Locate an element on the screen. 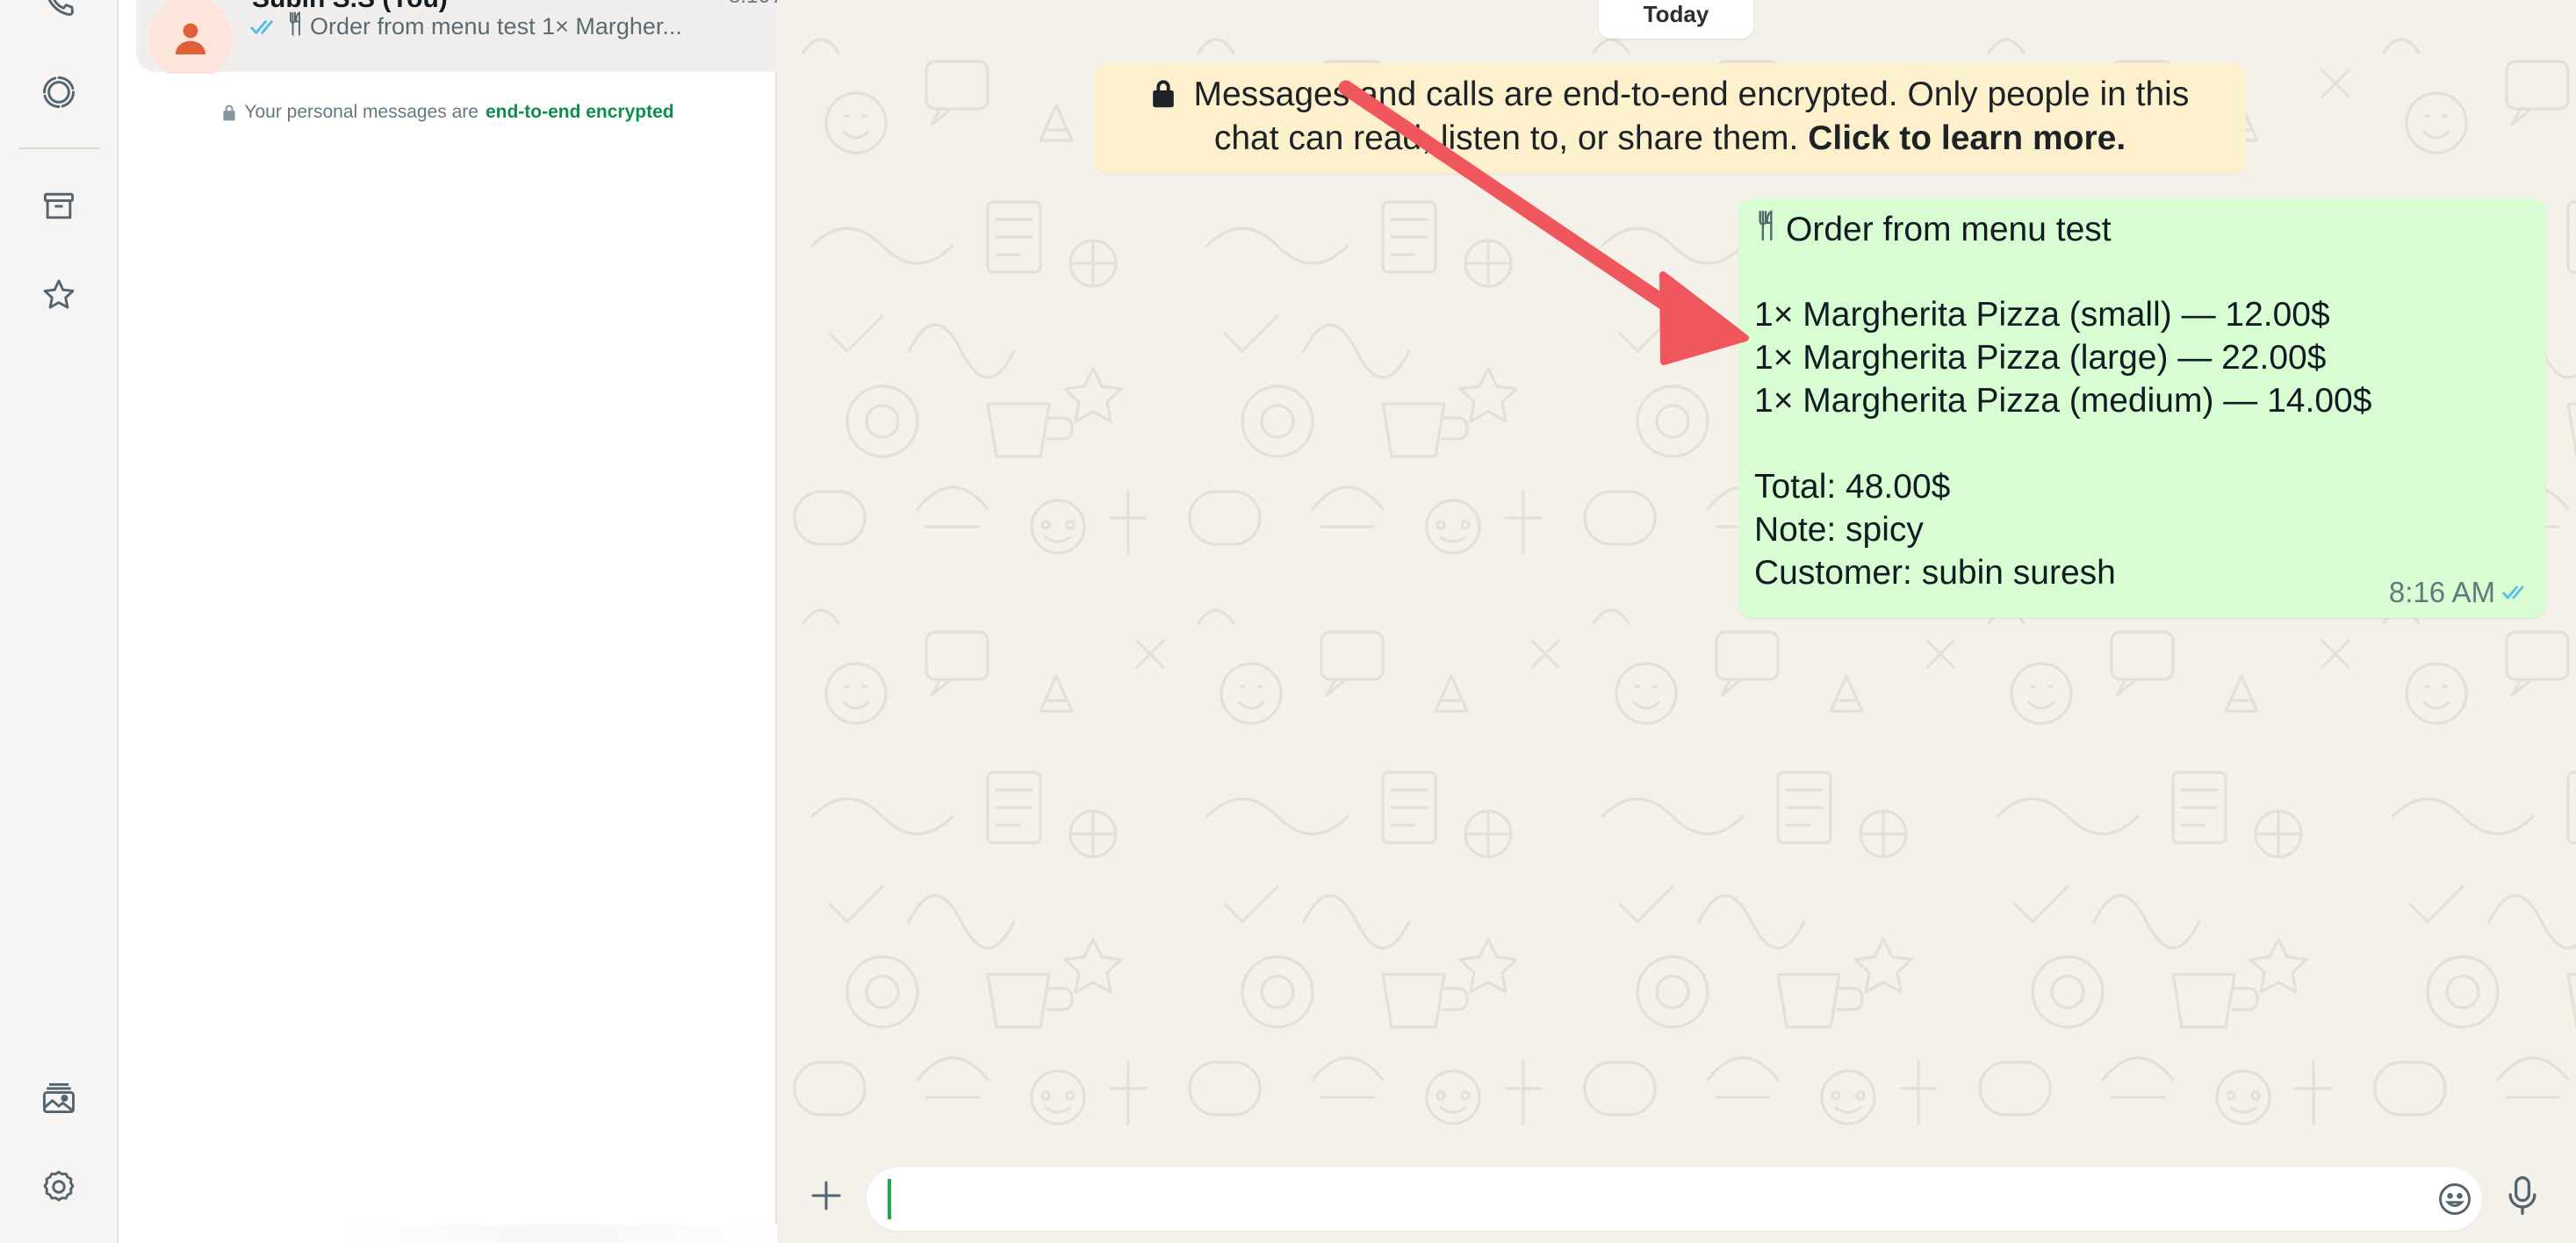  attach-button is located at coordinates (826, 1195).